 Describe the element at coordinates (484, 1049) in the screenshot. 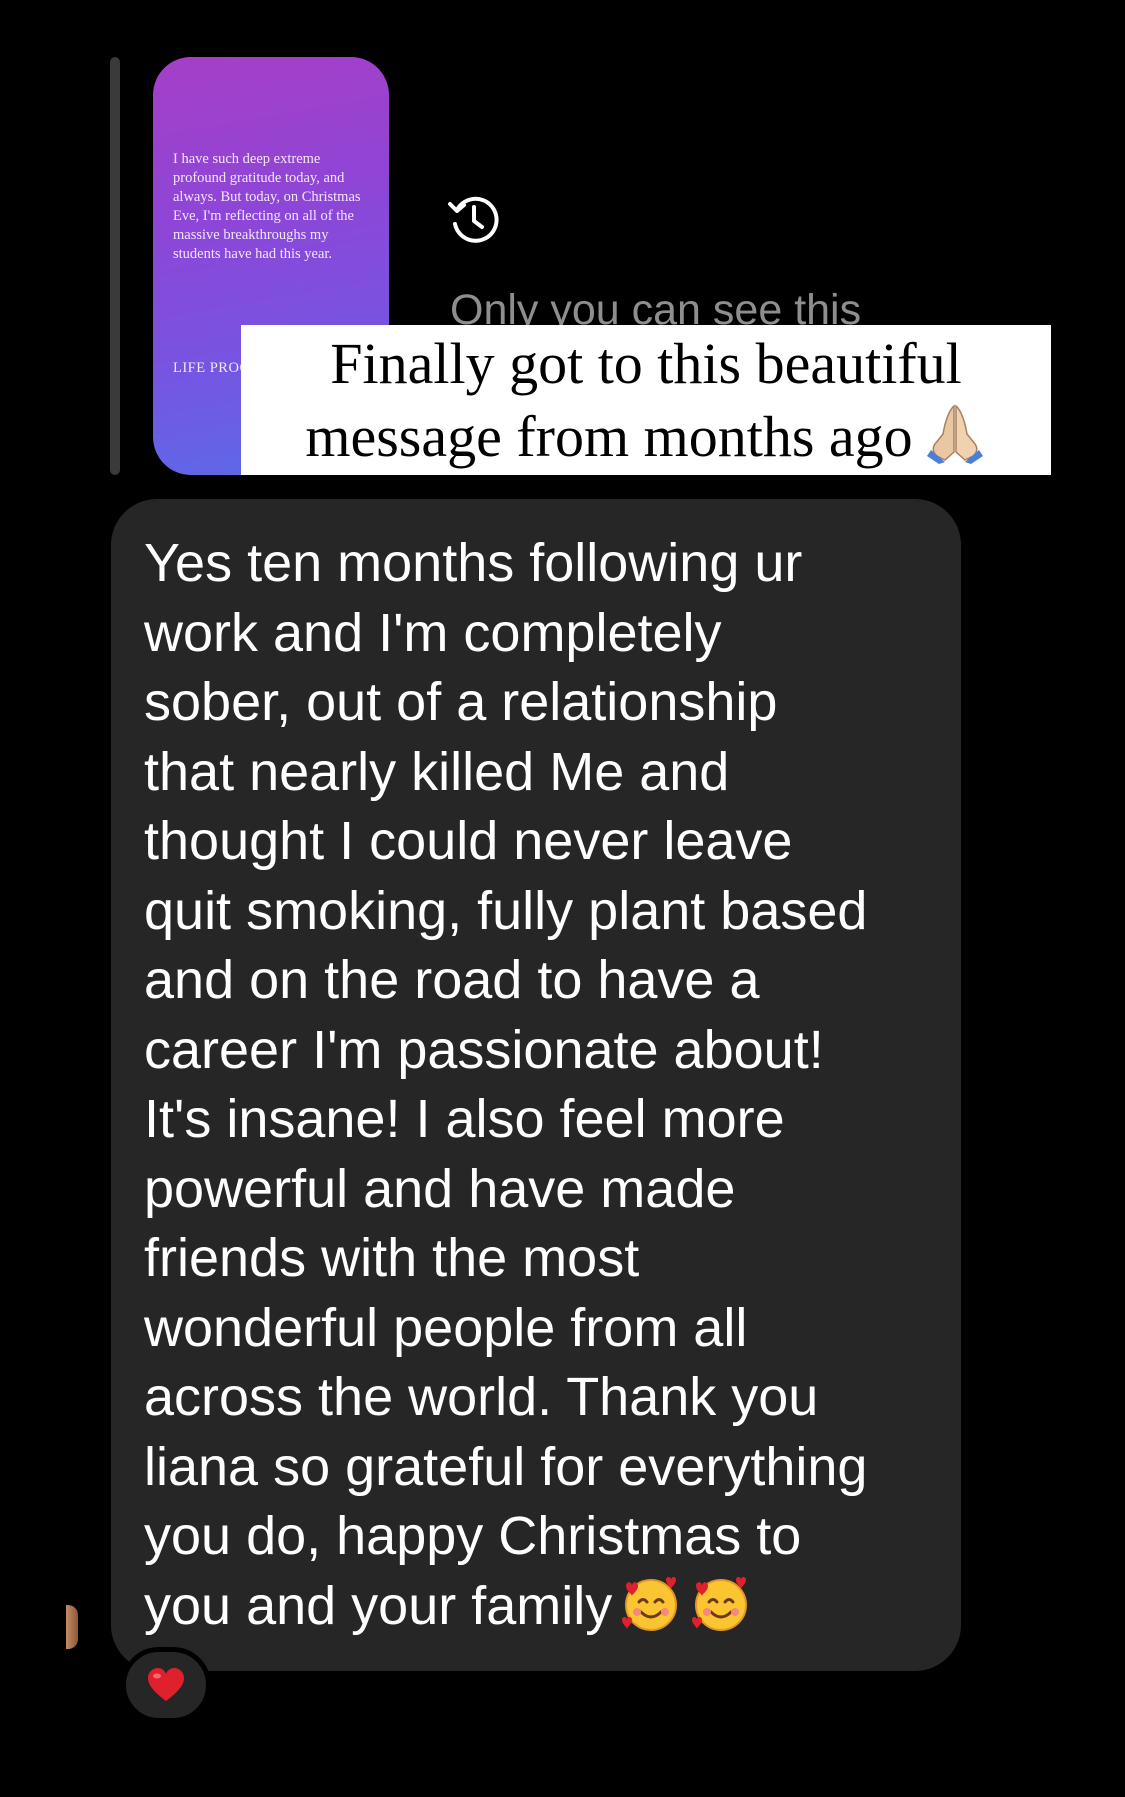

I see `message-line: career I'm passionate about!` at that location.